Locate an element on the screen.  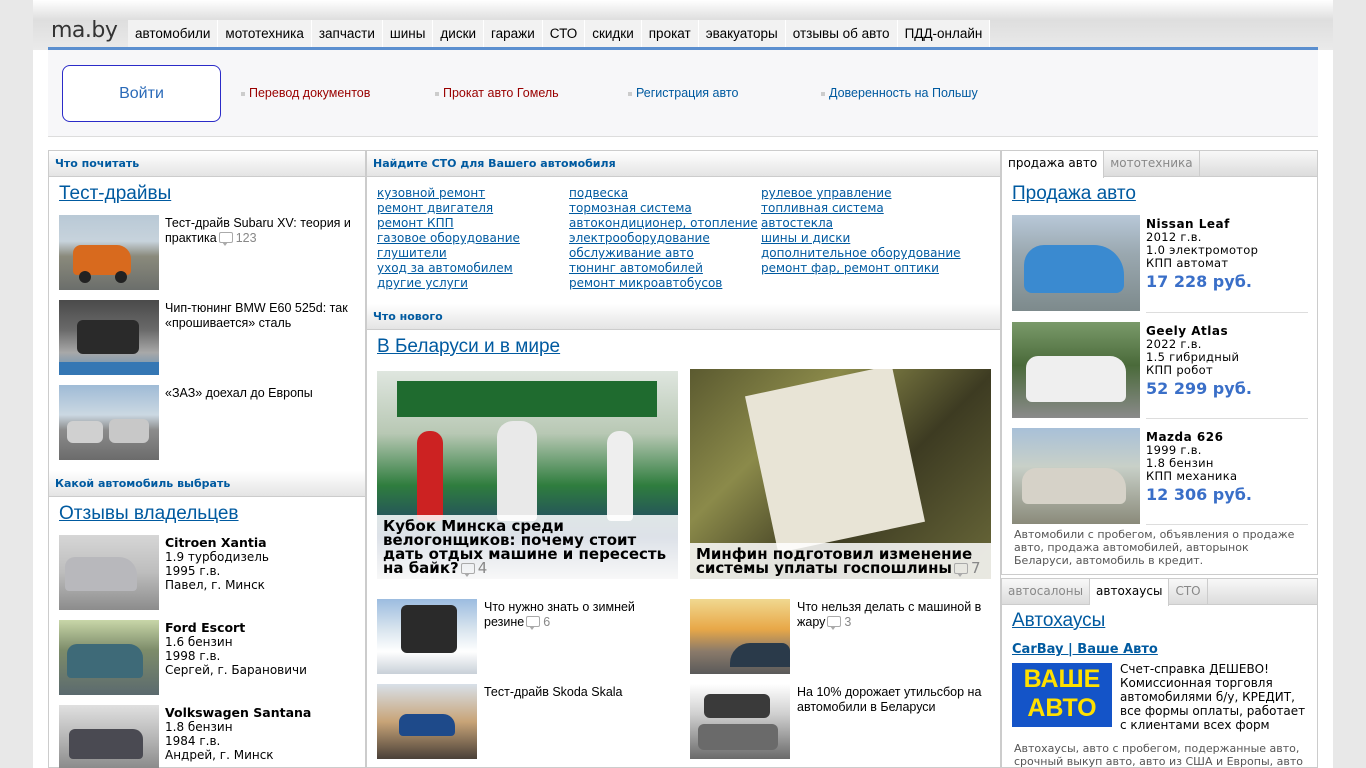
login-button: Войти is located at coordinates (141, 93).